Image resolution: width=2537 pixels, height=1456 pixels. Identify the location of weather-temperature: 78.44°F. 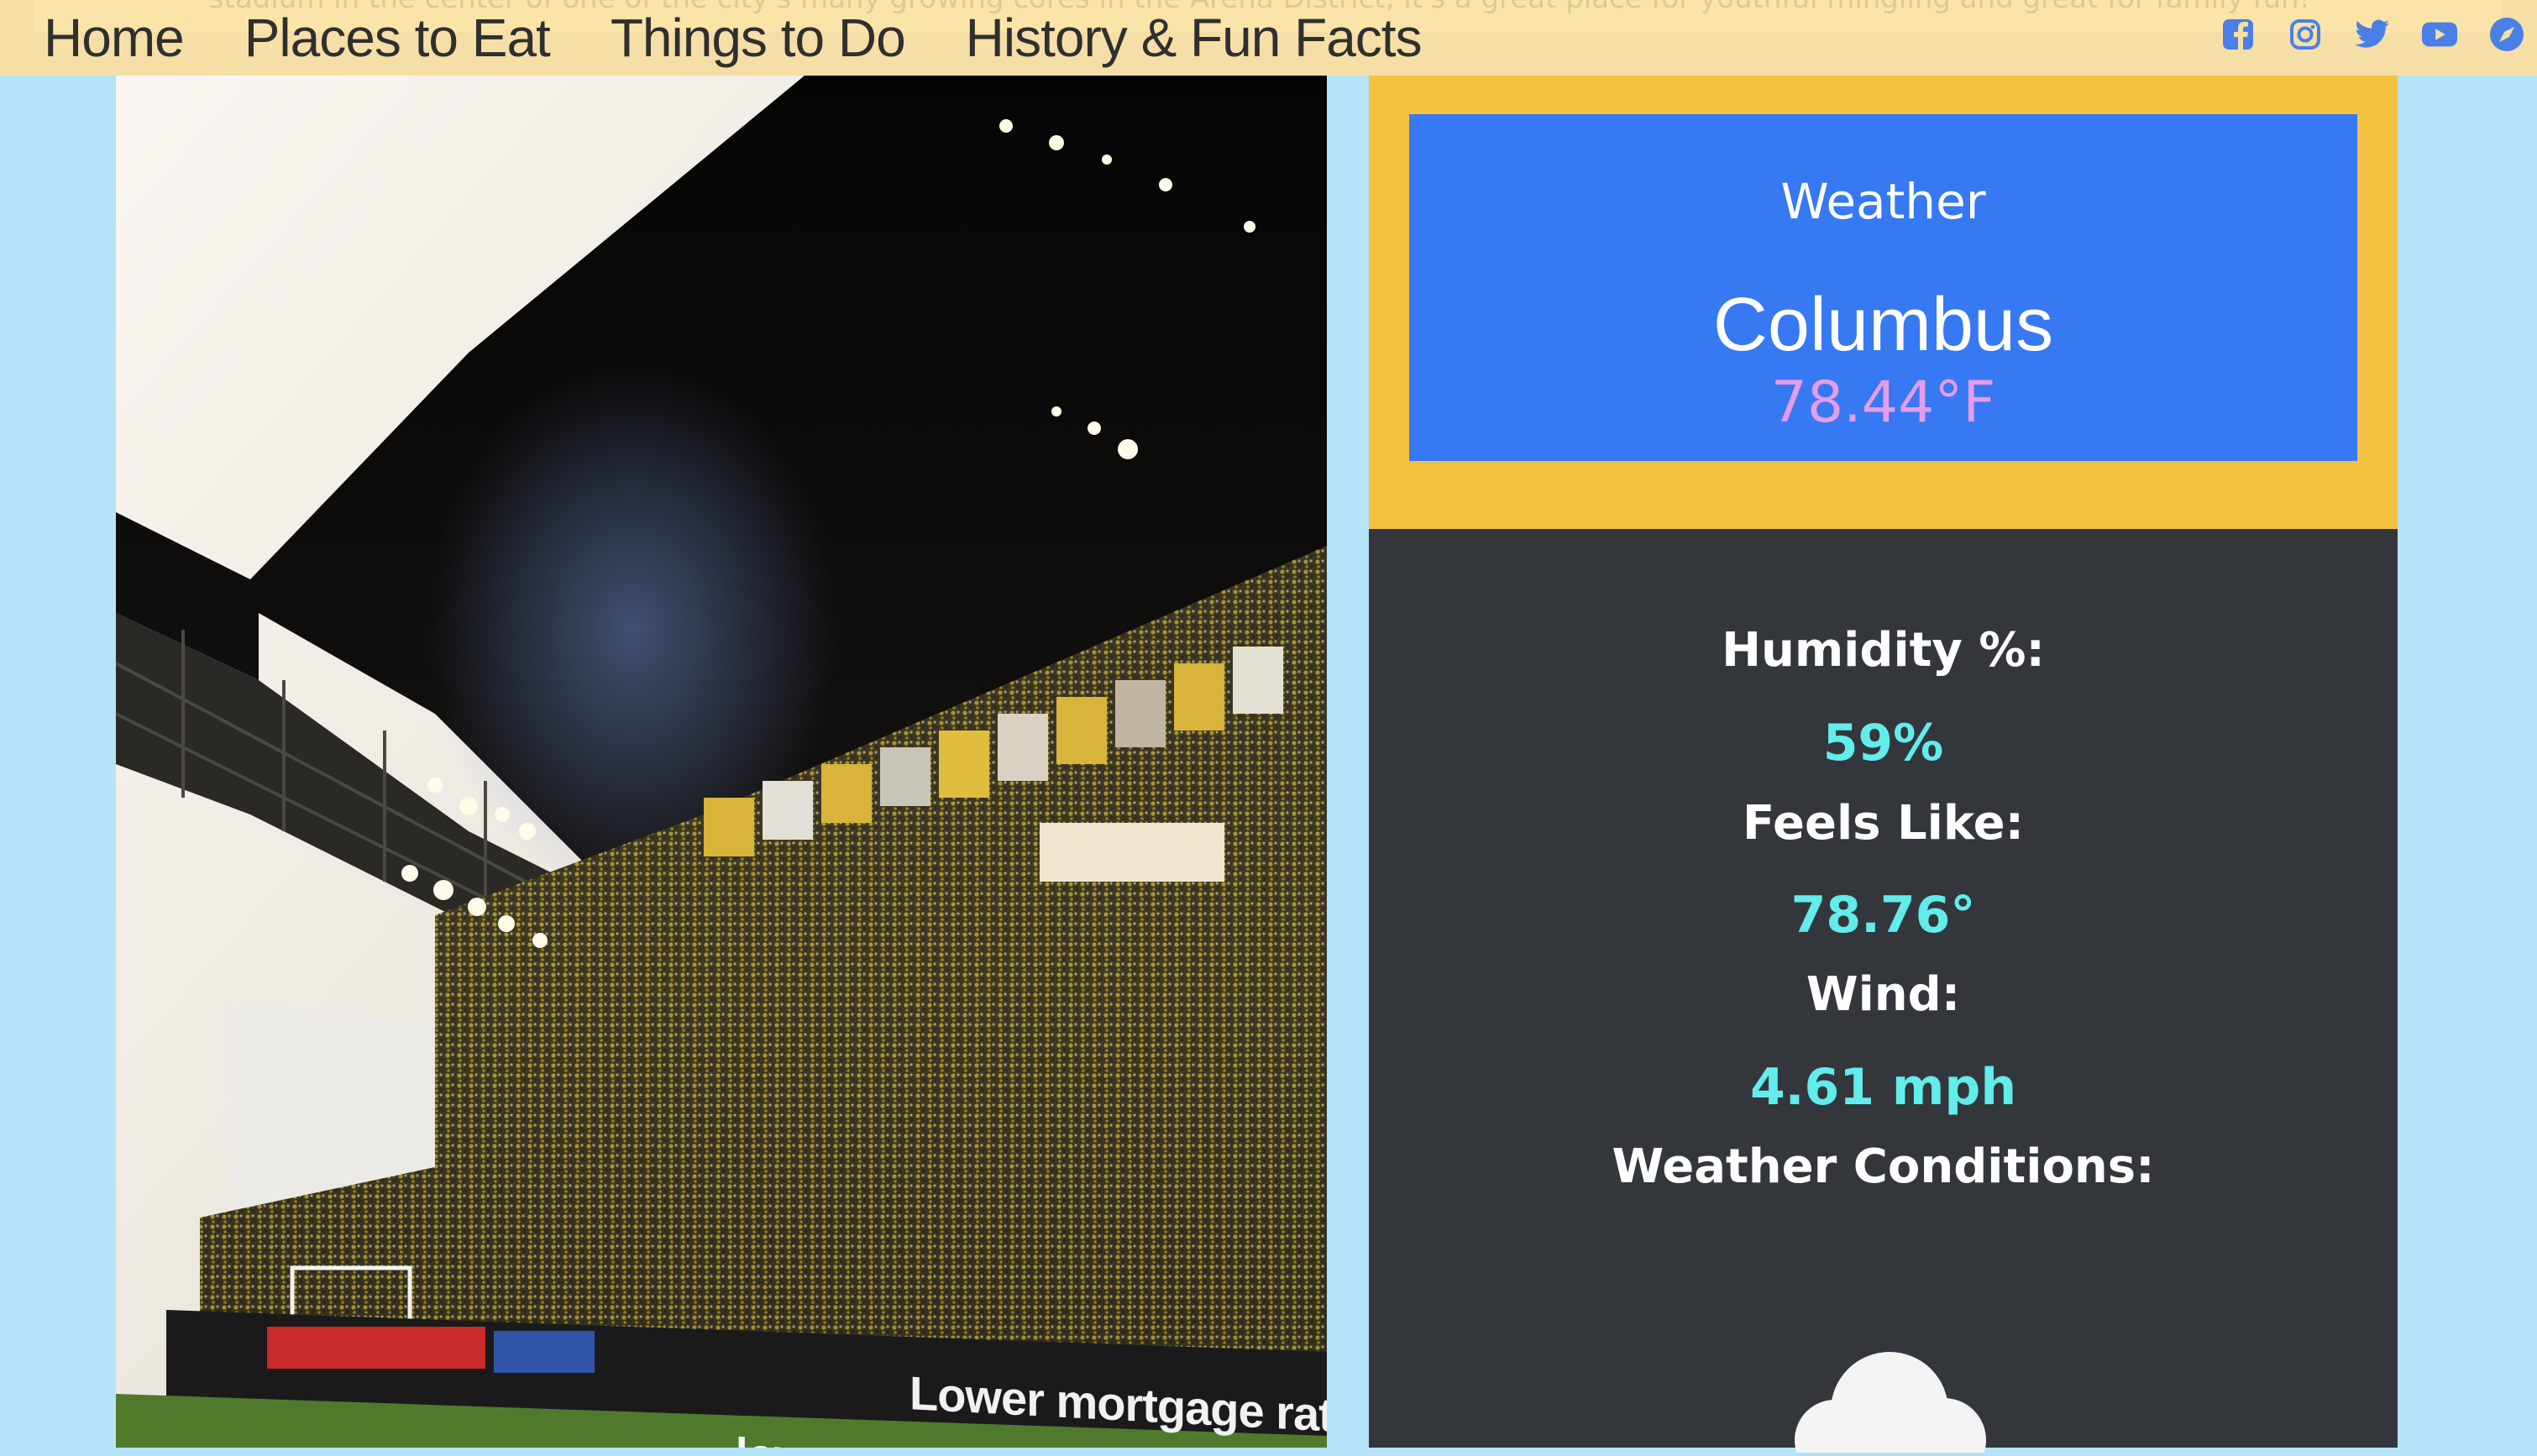
(1883, 402).